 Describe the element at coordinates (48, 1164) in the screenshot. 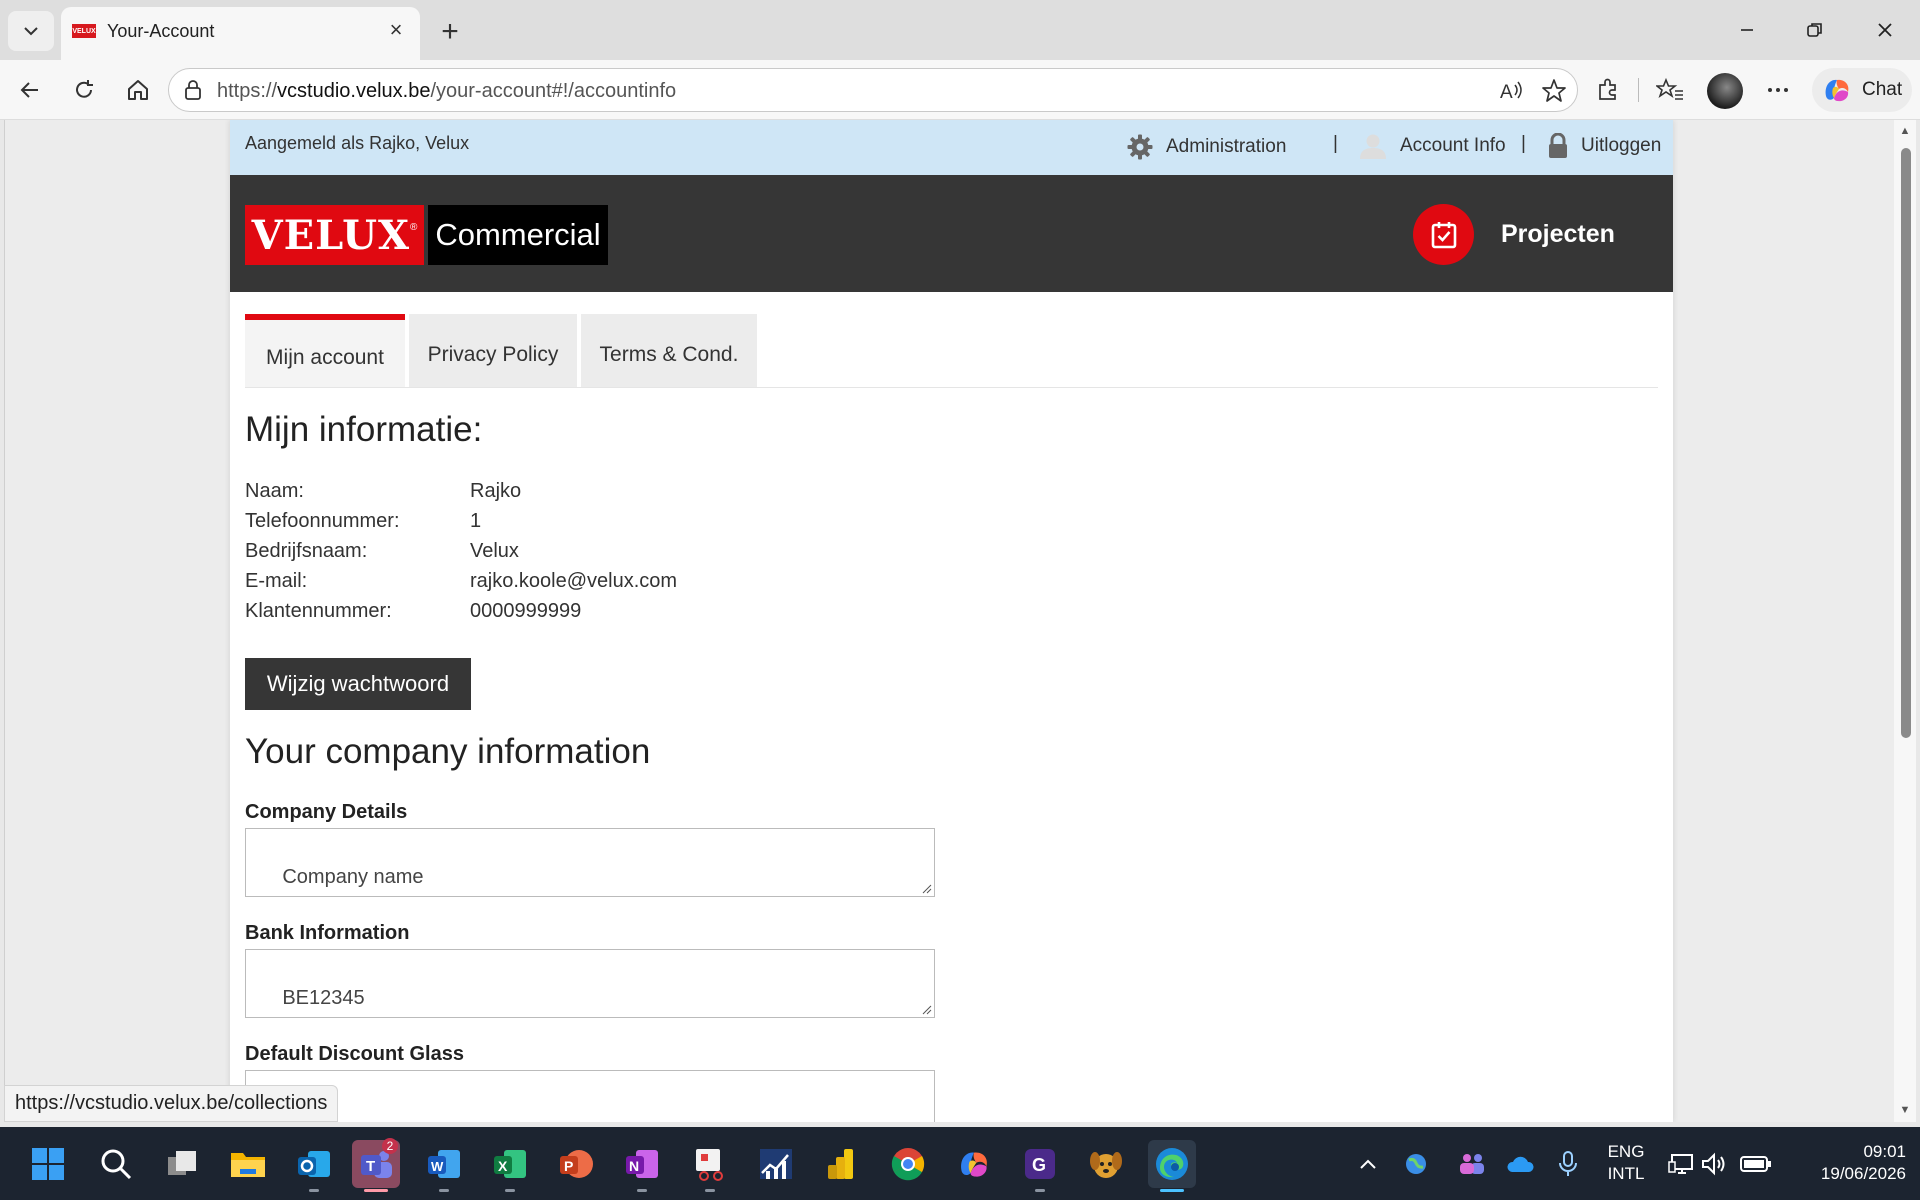

I see `start-button` at that location.